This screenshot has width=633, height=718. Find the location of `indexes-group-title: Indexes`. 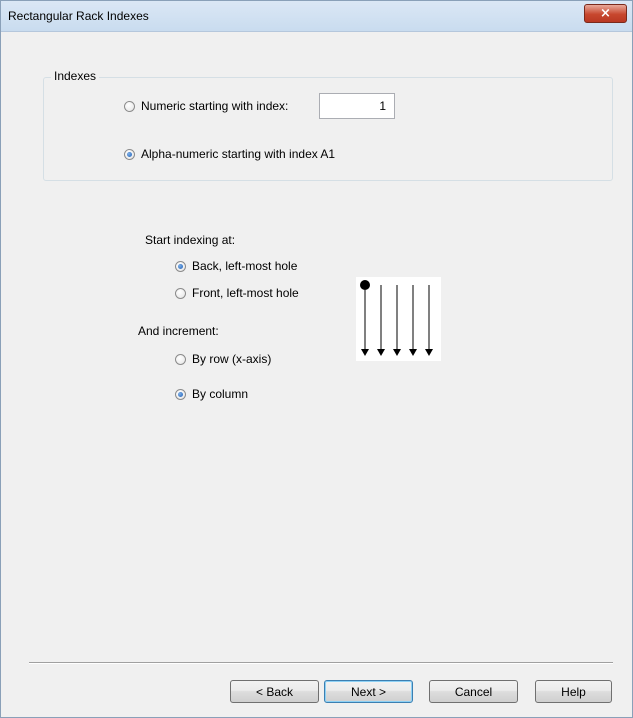

indexes-group-title: Indexes is located at coordinates (75, 76).